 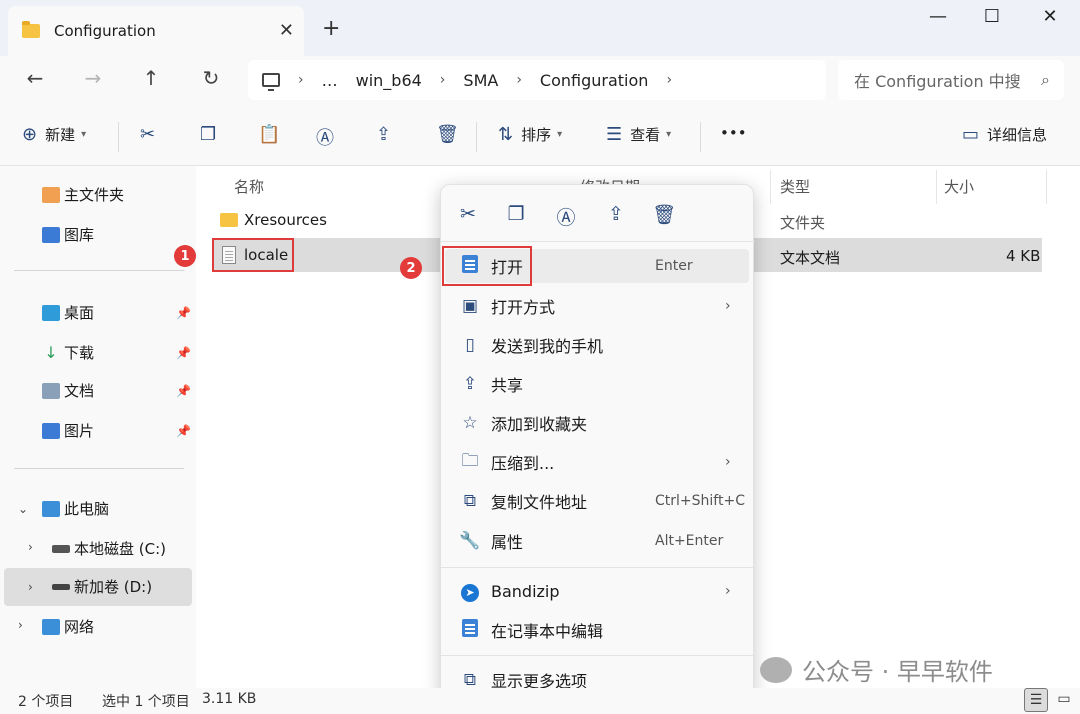 What do you see at coordinates (992, 16) in the screenshot?
I see `maximize-button: ☐` at bounding box center [992, 16].